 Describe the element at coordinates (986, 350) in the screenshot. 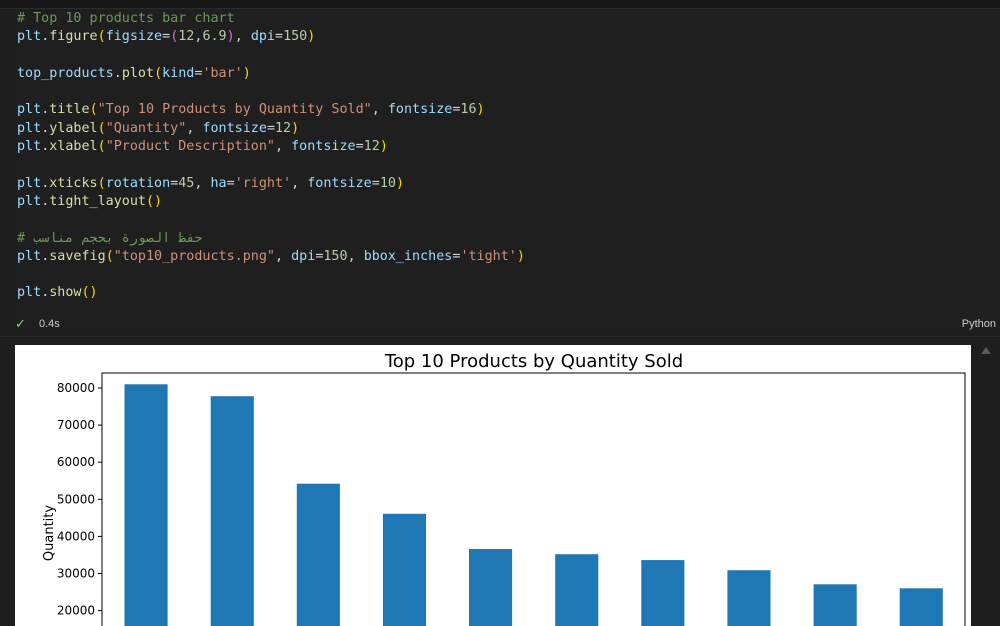

I see `scroll-up-arrow` at that location.